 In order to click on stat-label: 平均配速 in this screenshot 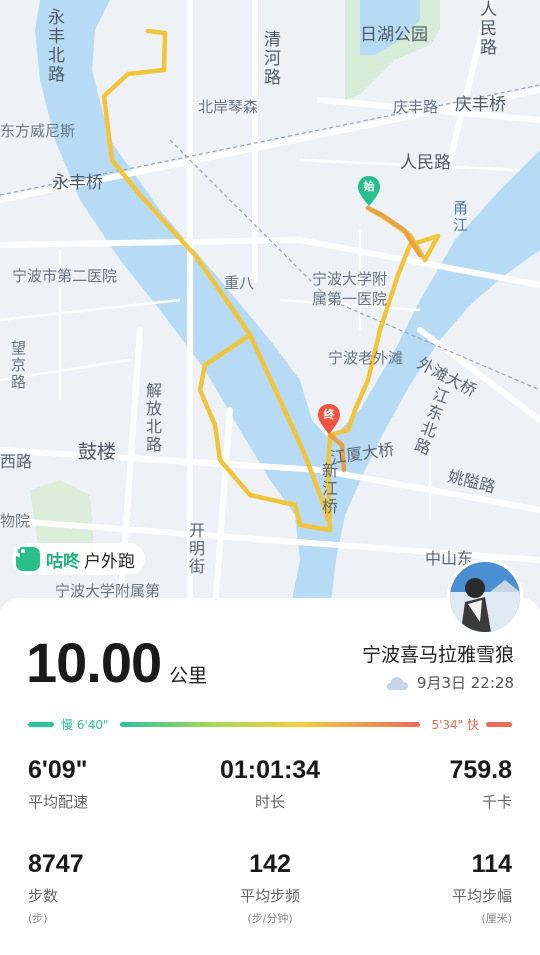, I will do `click(58, 802)`.